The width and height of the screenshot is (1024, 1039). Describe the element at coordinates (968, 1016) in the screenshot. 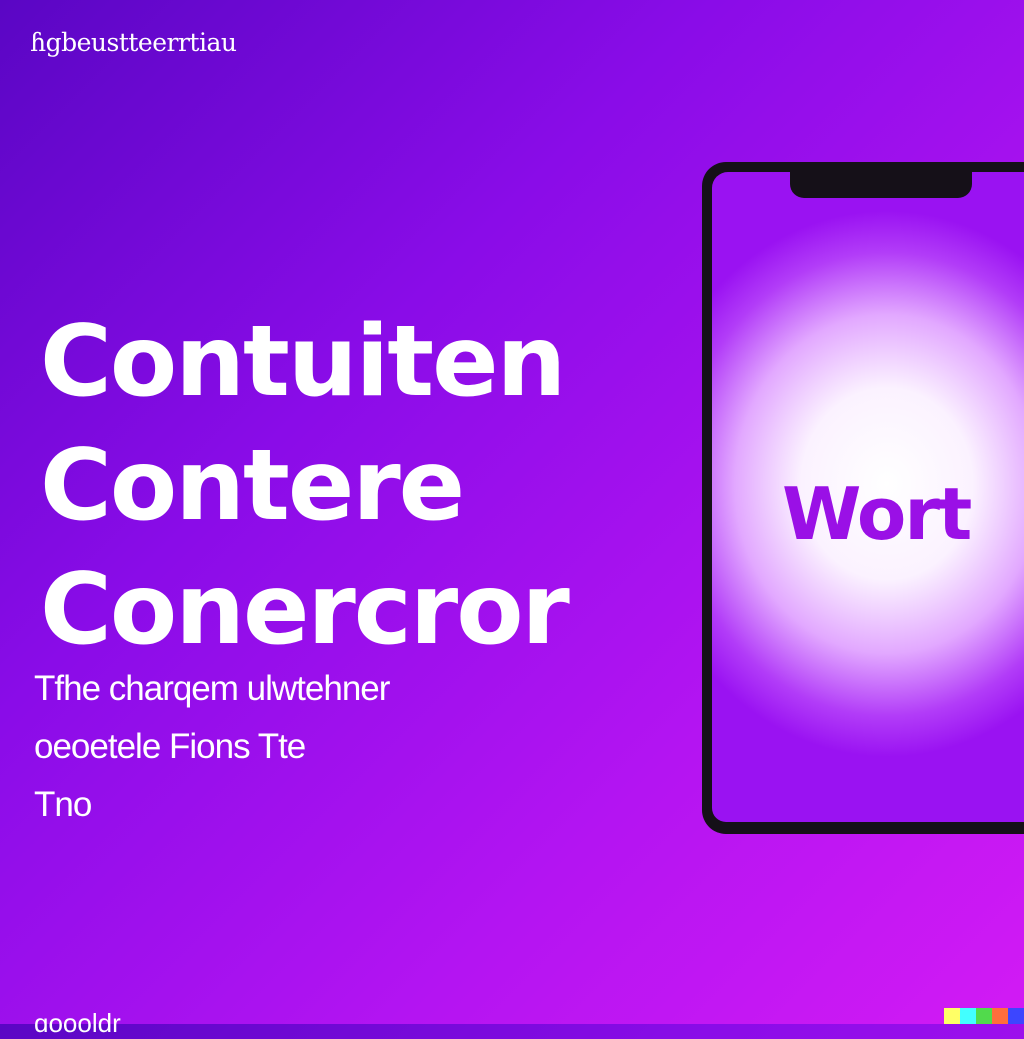

I see `watermark-swatch-cyan` at that location.